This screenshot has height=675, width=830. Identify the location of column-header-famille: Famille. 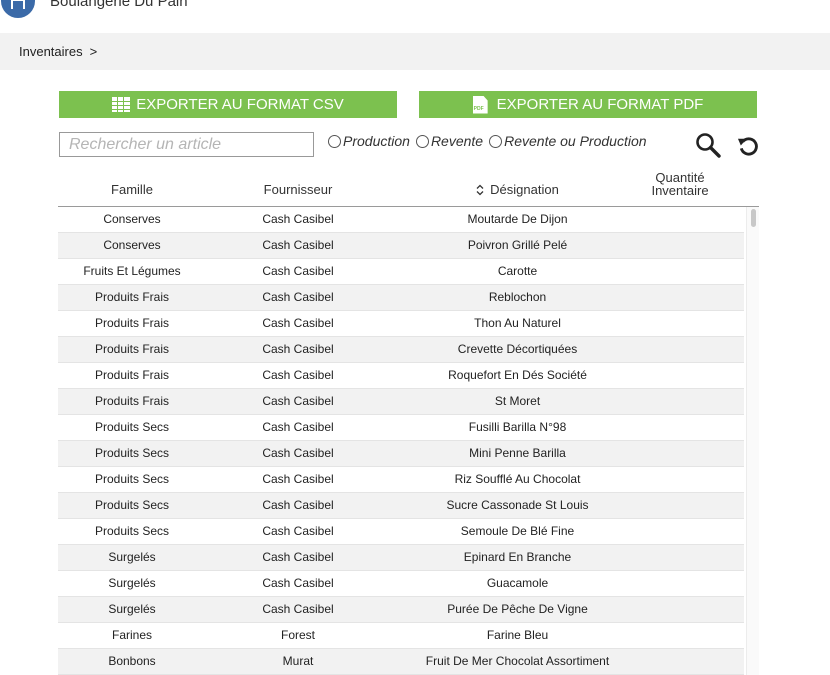
(132, 189).